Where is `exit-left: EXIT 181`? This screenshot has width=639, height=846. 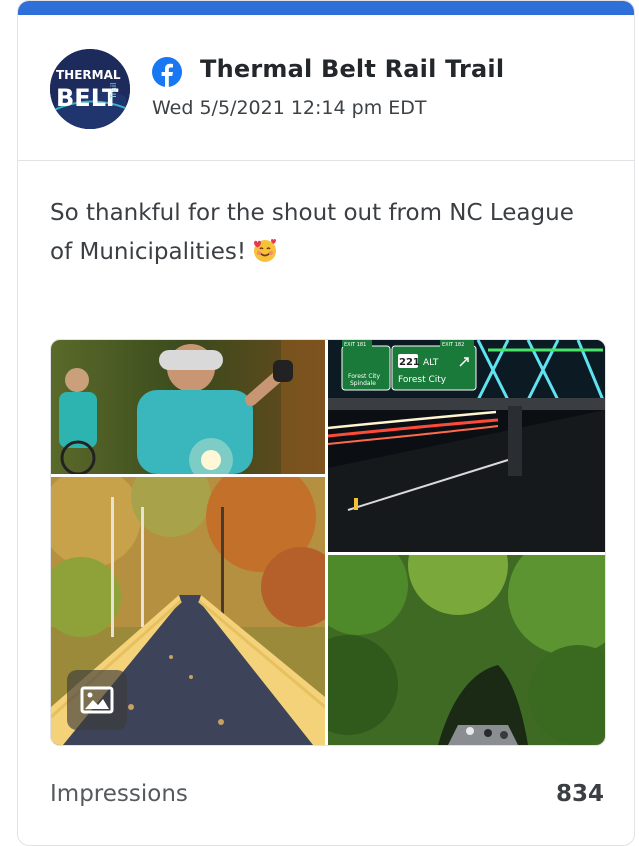
exit-left: EXIT 181 is located at coordinates (355, 345).